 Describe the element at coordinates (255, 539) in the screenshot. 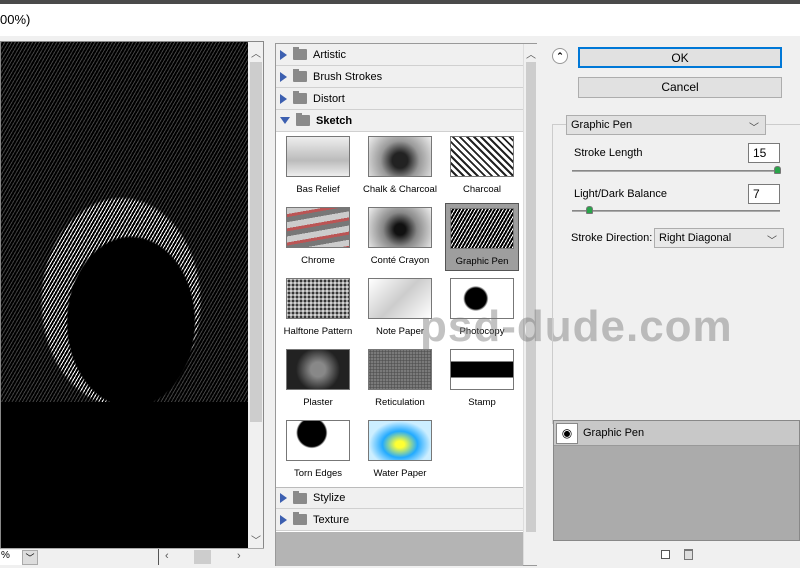

I see `scroll-down-icon: ﹀` at that location.